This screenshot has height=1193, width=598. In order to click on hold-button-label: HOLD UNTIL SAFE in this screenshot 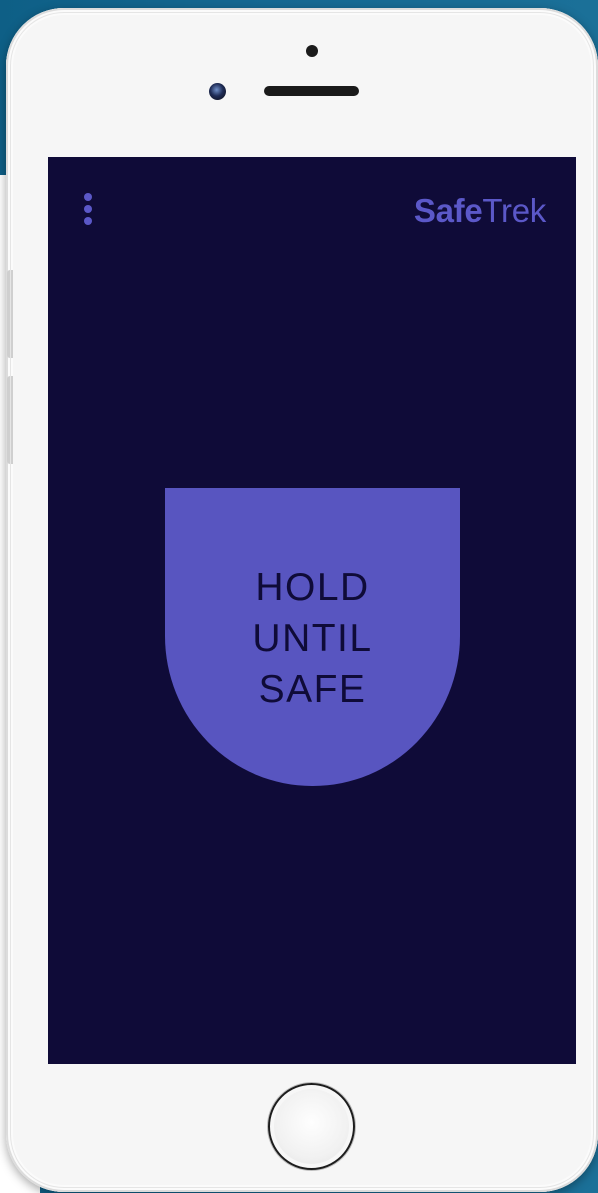, I will do `click(312, 638)`.